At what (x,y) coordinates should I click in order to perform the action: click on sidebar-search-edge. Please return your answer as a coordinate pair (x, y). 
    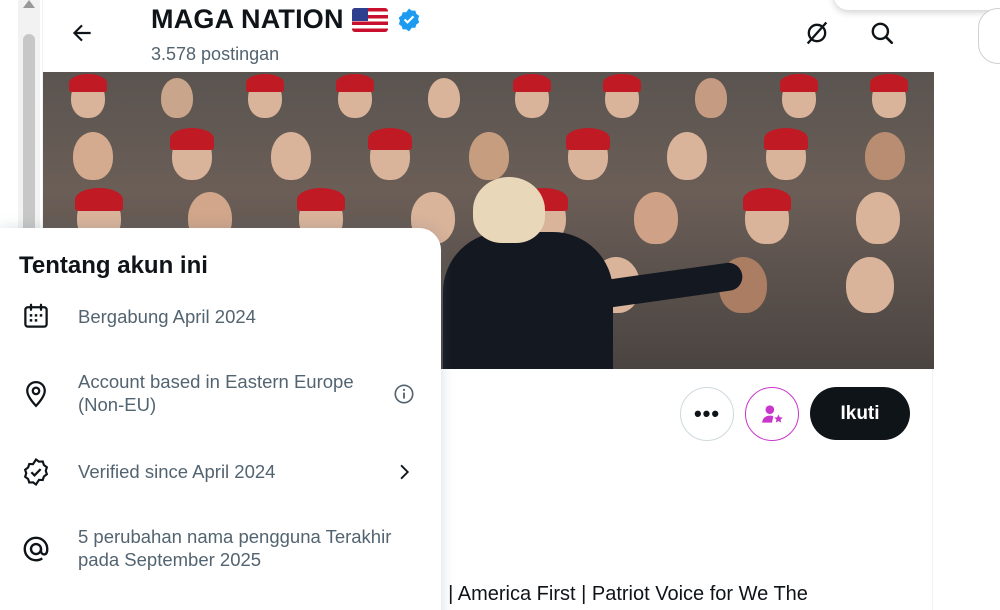
    Looking at the image, I should click on (989, 36).